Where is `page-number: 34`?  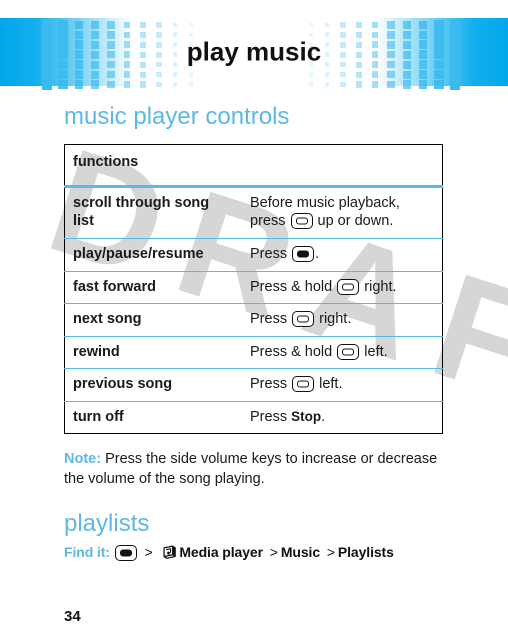 page-number: 34 is located at coordinates (72, 616).